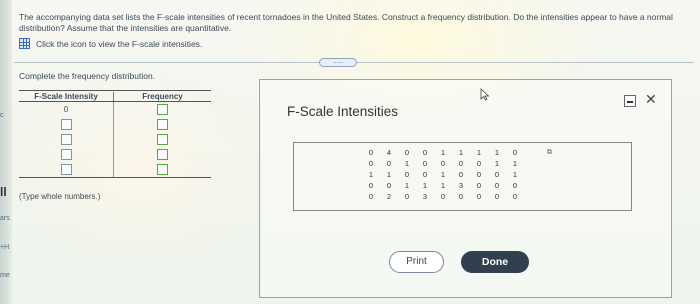 The height and width of the screenshot is (304, 700). Describe the element at coordinates (115, 96) in the screenshot. I see `table-header: F-Scale Intensity Frequency` at that location.